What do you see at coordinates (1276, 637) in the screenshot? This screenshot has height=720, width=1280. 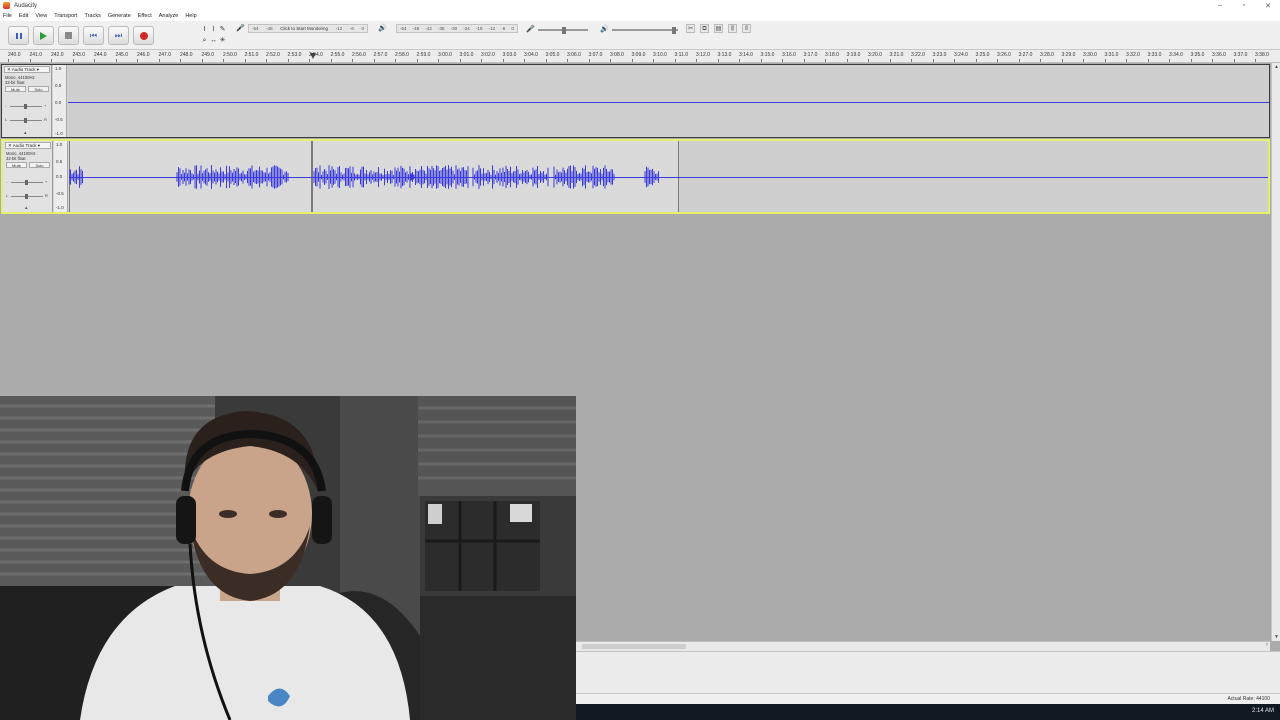 I see `scroll-down-icon: ▼` at bounding box center [1276, 637].